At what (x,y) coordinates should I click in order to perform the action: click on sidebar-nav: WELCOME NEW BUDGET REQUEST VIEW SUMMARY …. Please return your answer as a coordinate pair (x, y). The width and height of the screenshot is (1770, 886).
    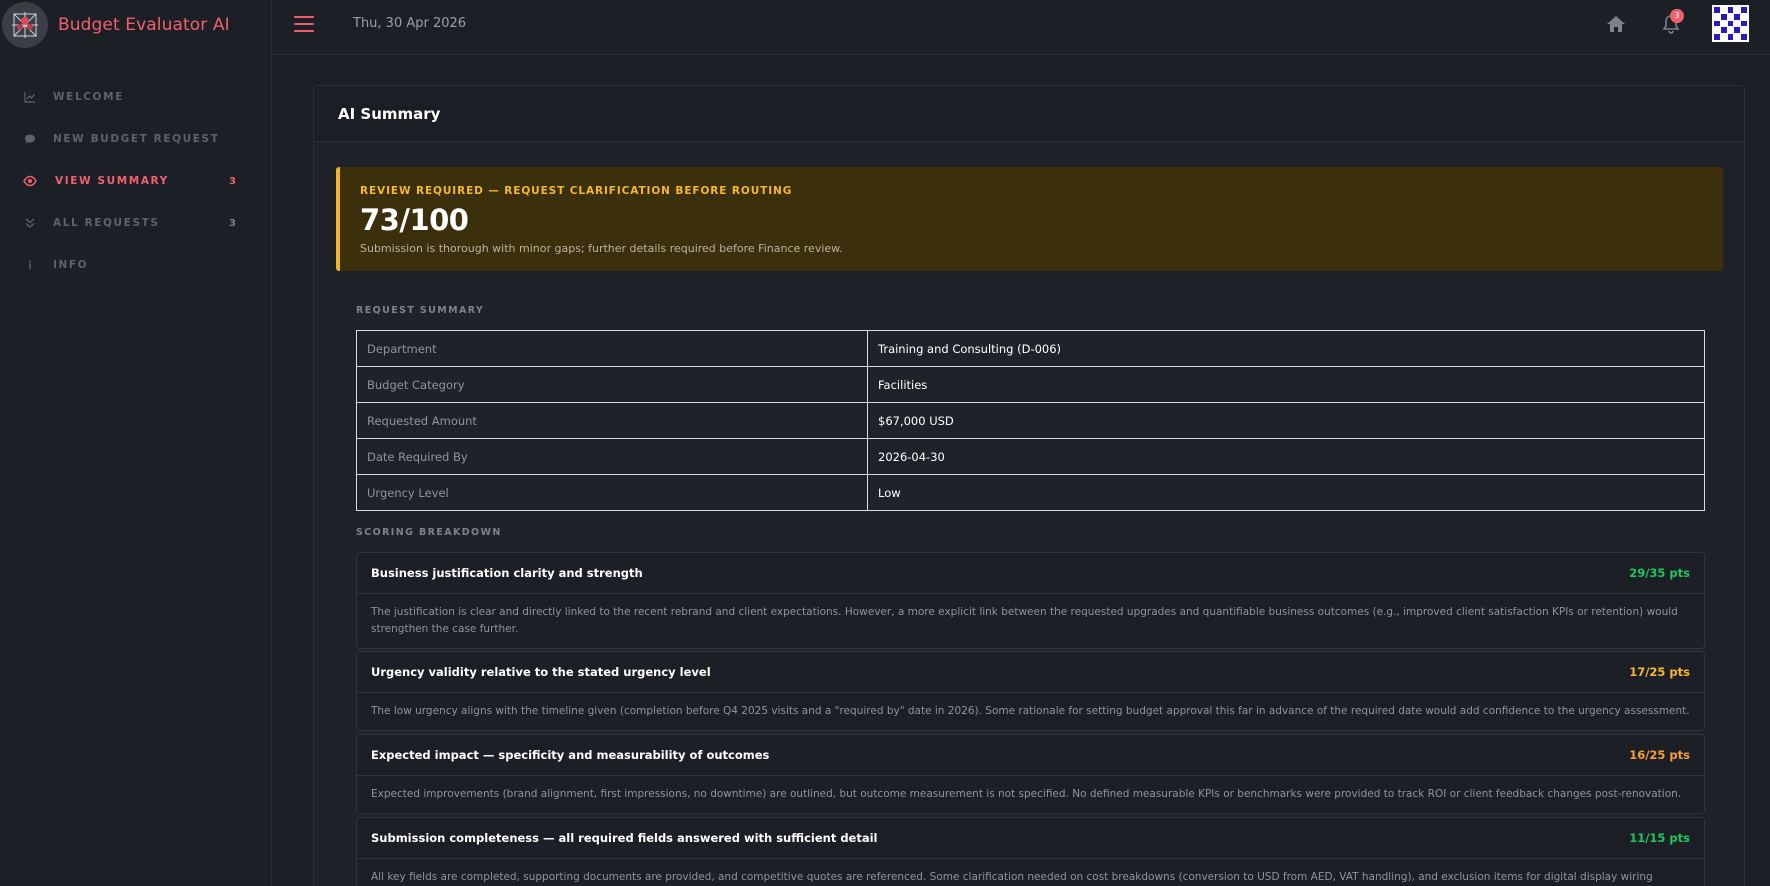
    Looking at the image, I should click on (135, 181).